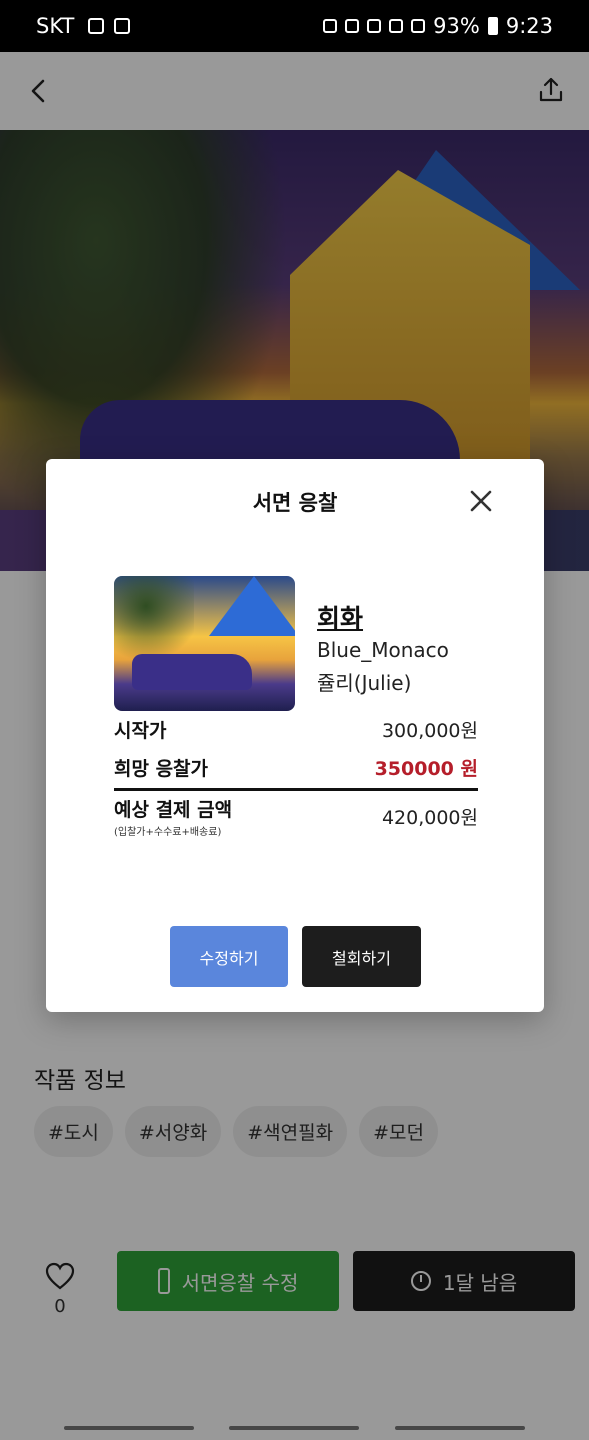  Describe the element at coordinates (456, 26) in the screenshot. I see `battery-percent: 93%` at that location.